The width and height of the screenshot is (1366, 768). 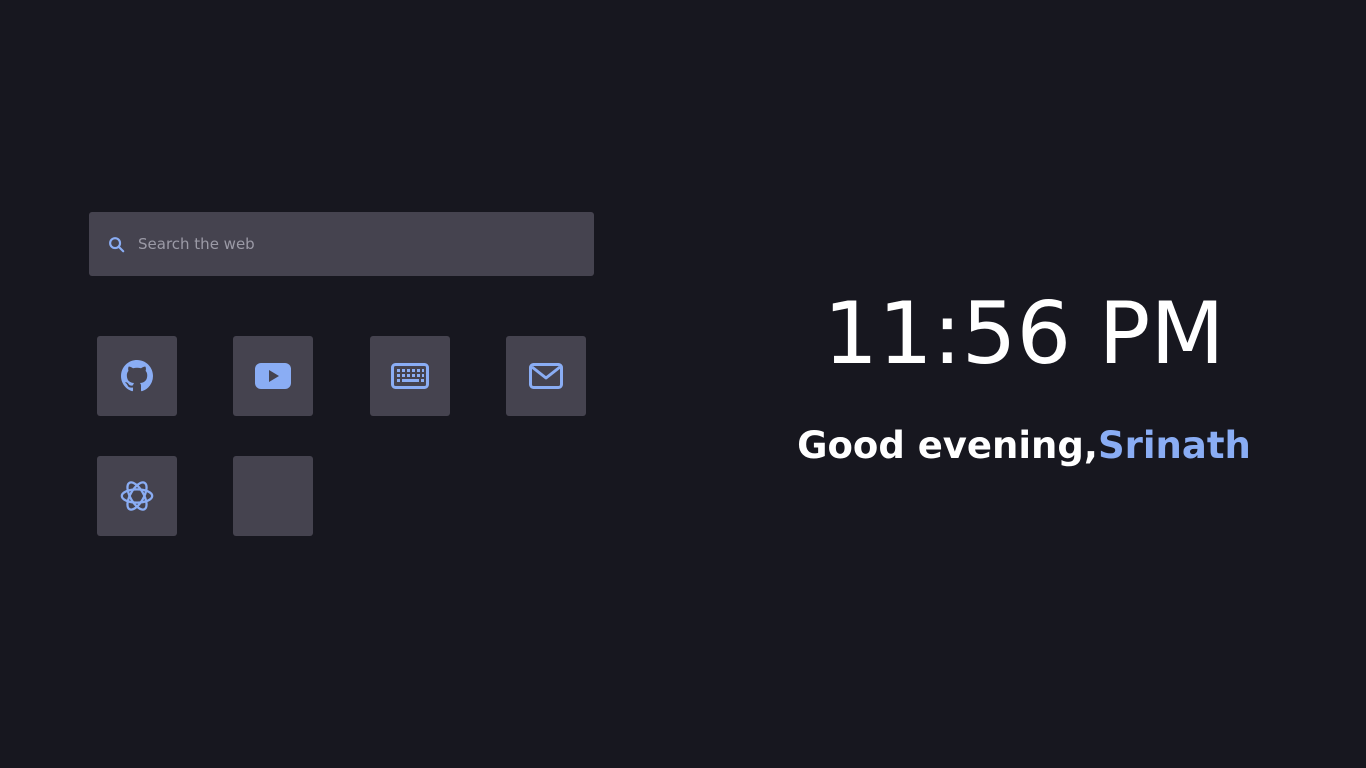 What do you see at coordinates (116, 244) in the screenshot?
I see `search-icon` at bounding box center [116, 244].